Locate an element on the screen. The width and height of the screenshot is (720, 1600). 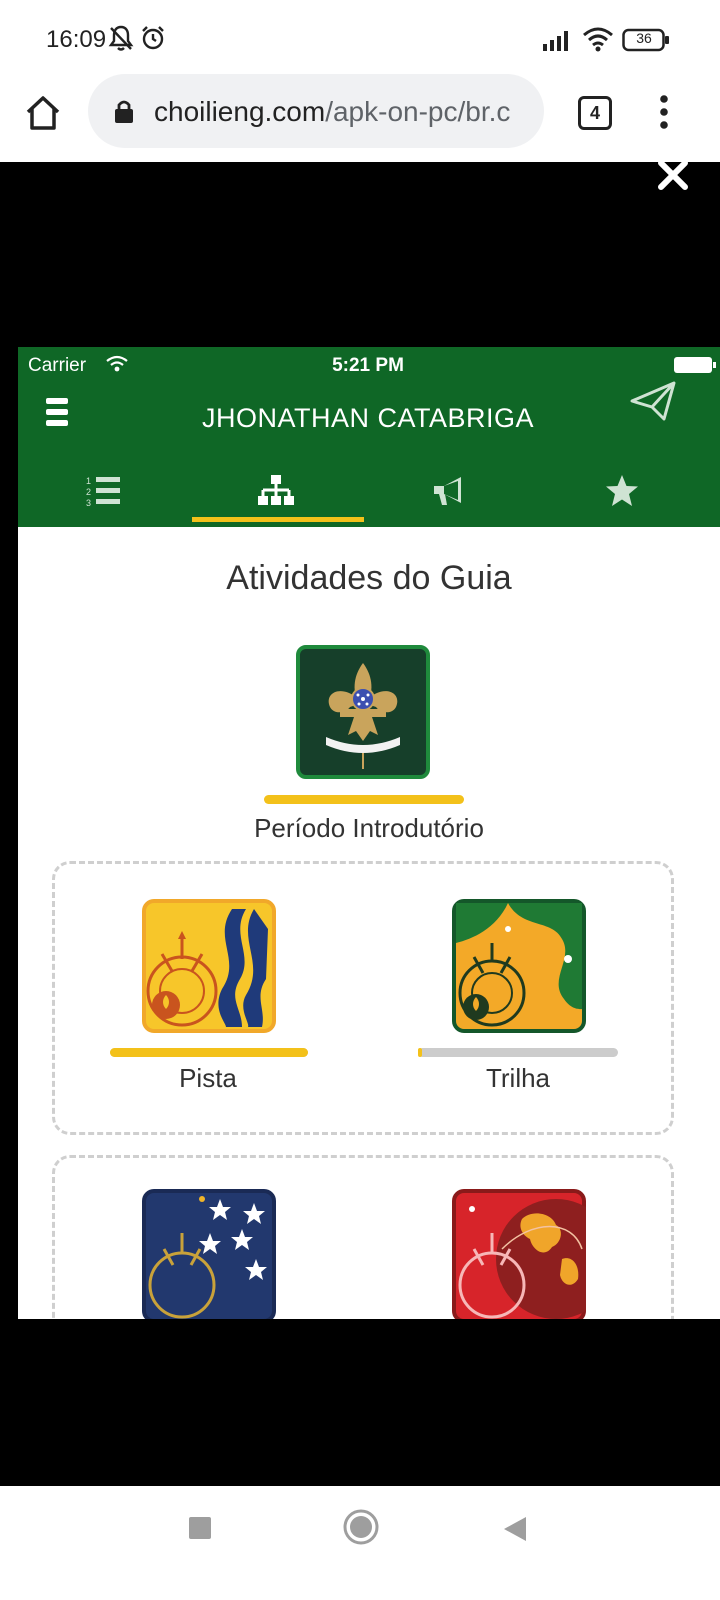
intro-label: Período Introdutório is located at coordinates (369, 828).